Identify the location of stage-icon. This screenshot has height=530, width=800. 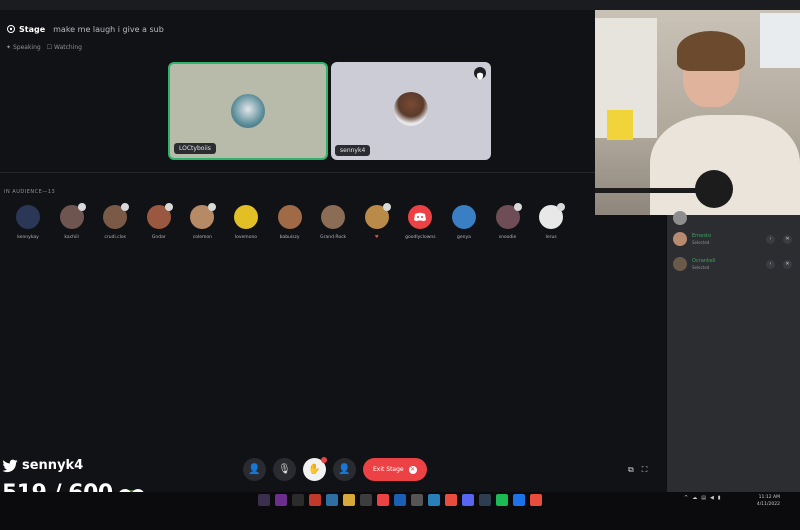
(11, 29).